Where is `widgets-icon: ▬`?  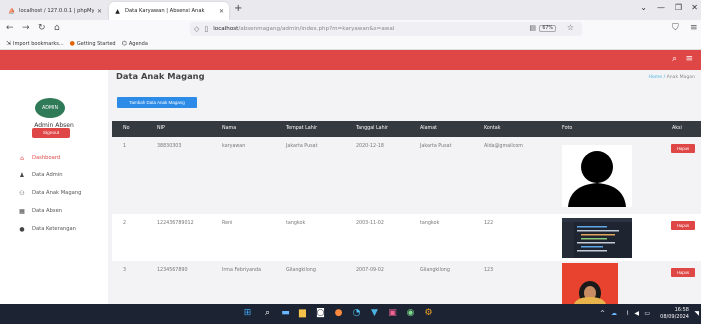
widgets-icon: ▬ is located at coordinates (285, 313).